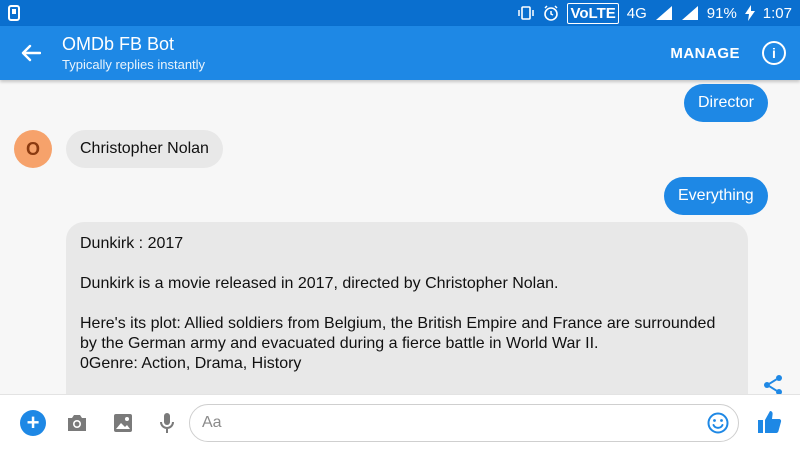 This screenshot has width=800, height=450. What do you see at coordinates (191, 363) in the screenshot?
I see `movie-genre-line: 0Genre: Action, Drama, History` at bounding box center [191, 363].